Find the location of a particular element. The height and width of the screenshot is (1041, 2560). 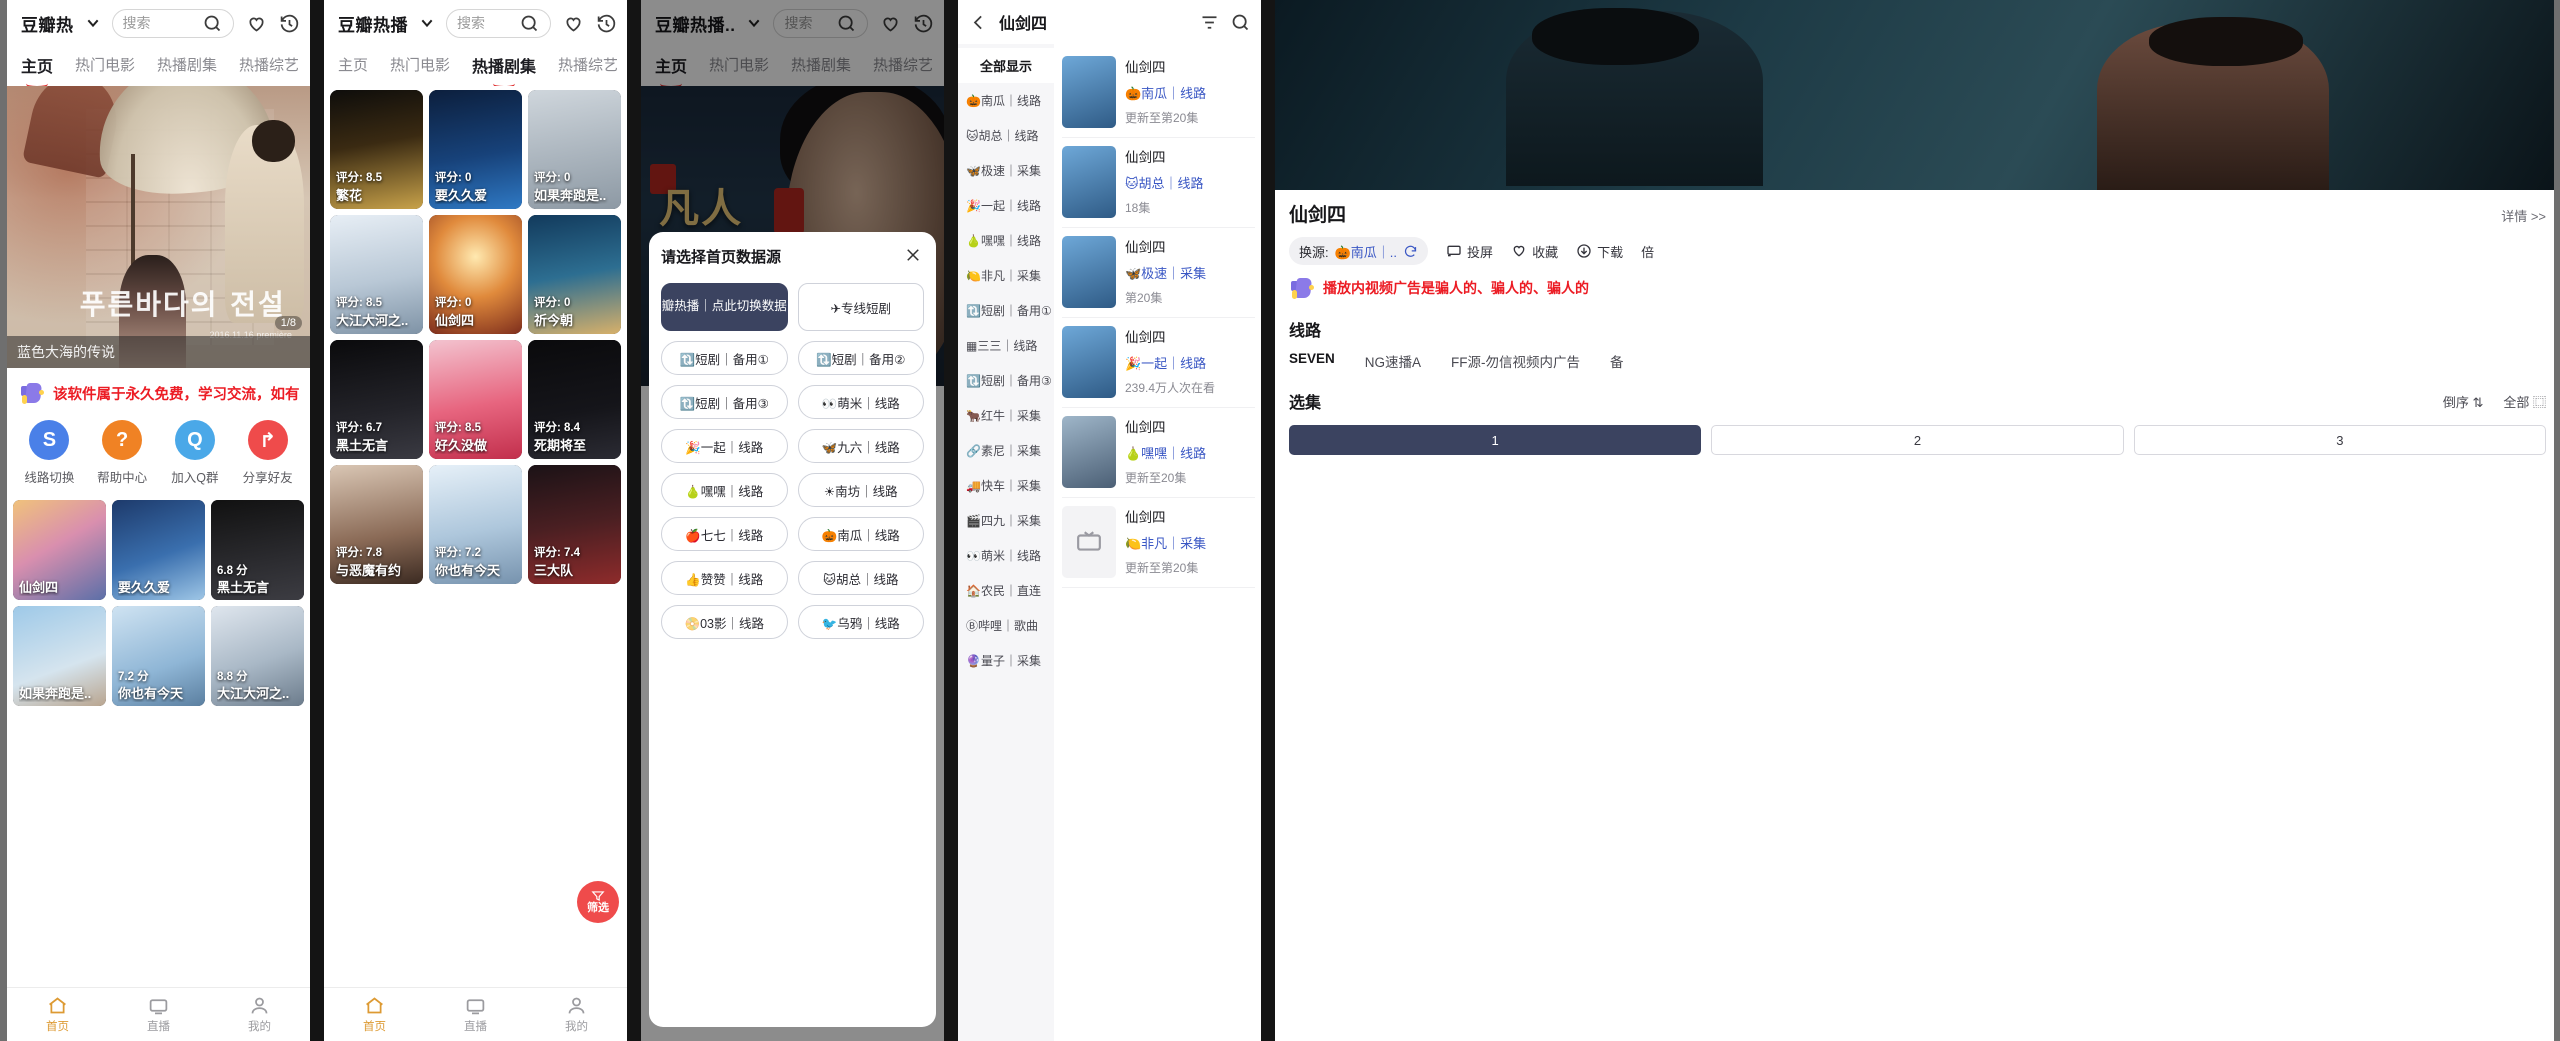

series-card: 评分: 0 祈今朝 is located at coordinates (574, 274).